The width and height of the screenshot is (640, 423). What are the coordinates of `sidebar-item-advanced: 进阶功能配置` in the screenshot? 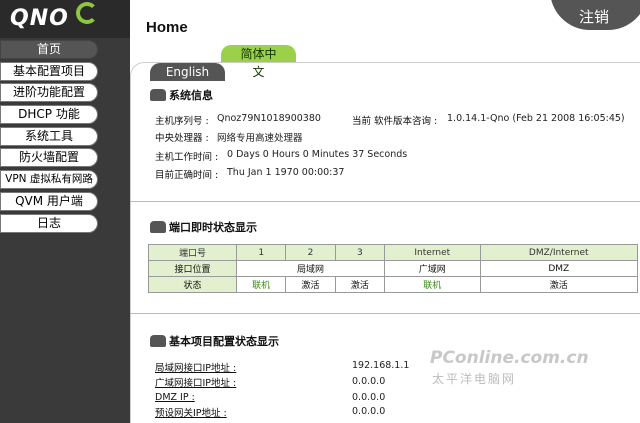 It's located at (49, 93).